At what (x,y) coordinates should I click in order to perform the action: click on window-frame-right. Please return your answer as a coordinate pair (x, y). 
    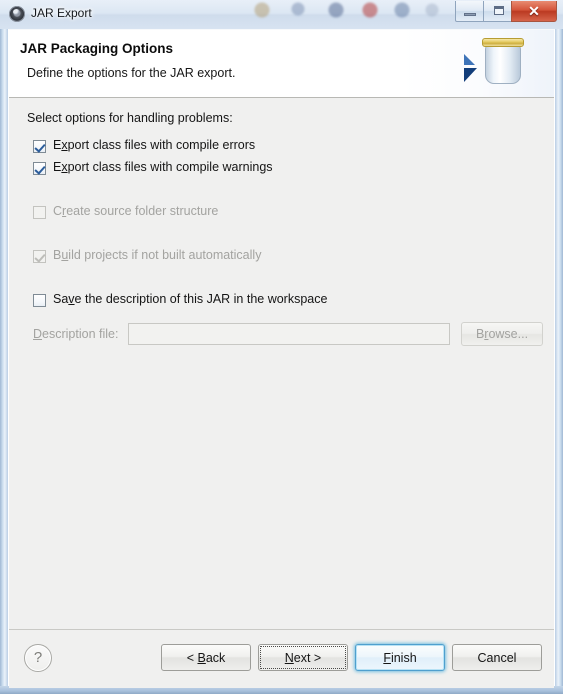
    Looking at the image, I should click on (559, 347).